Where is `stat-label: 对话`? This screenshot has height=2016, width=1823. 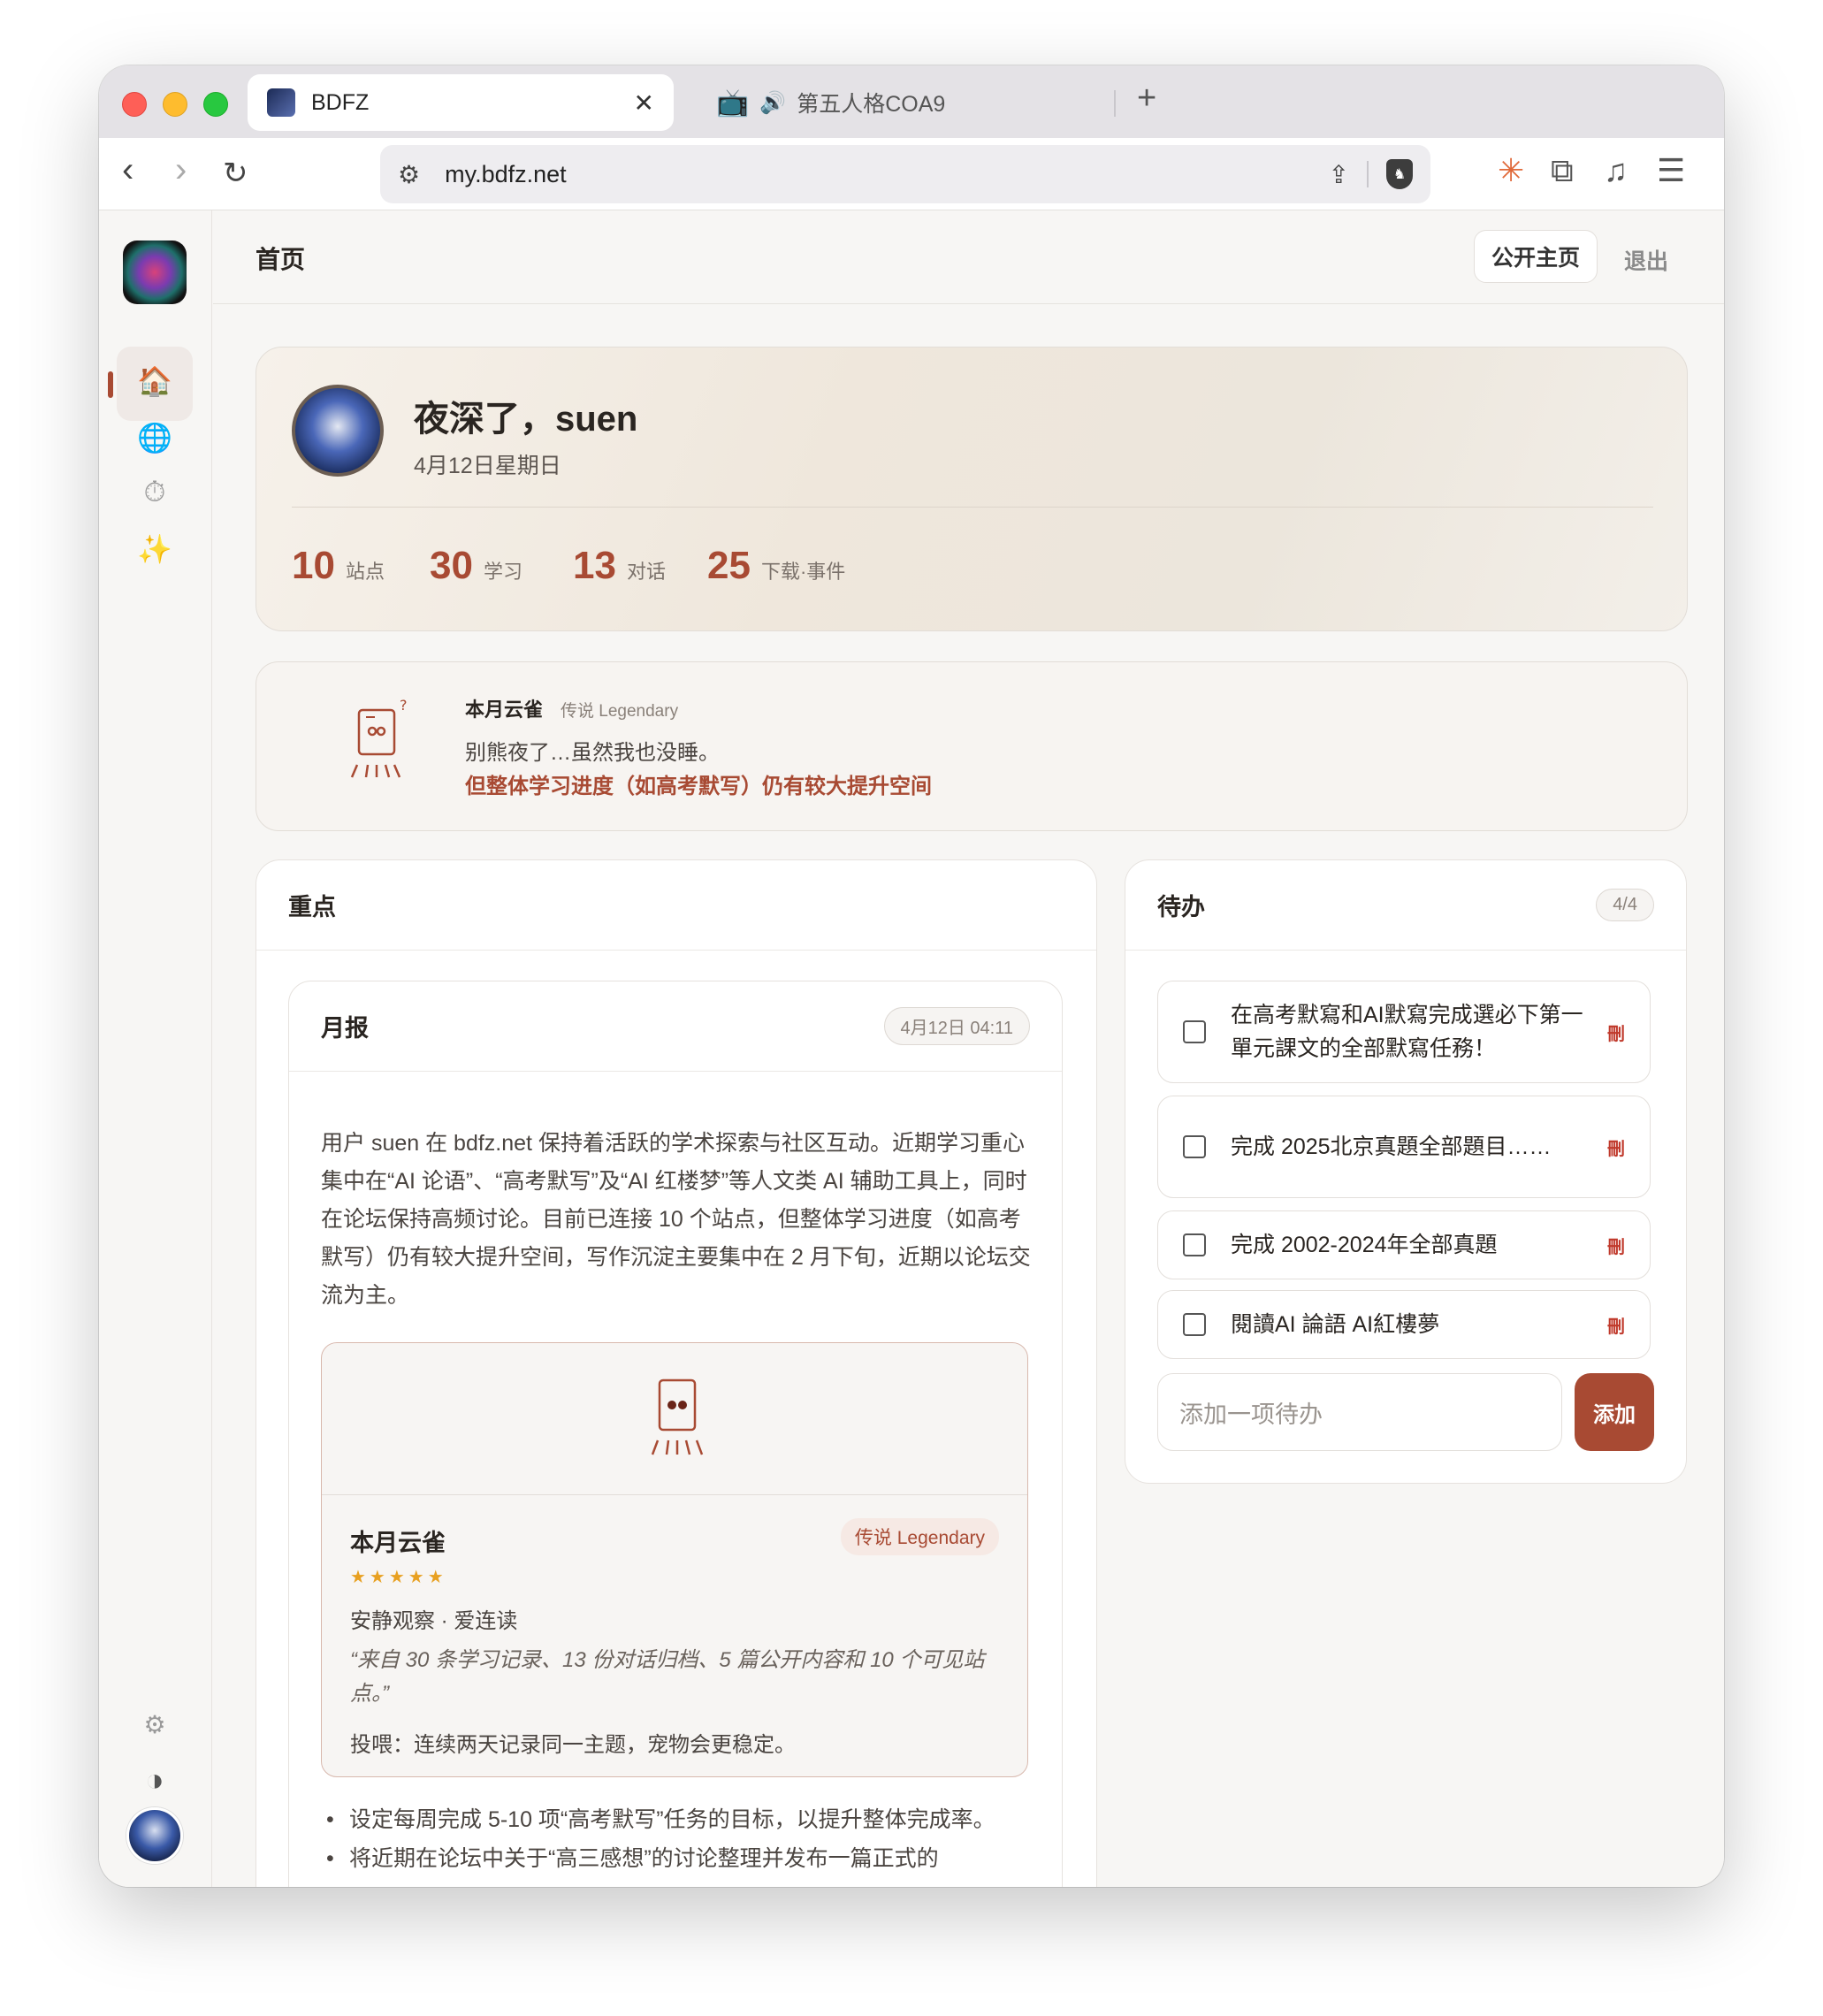
stat-label: 对话 is located at coordinates (646, 572).